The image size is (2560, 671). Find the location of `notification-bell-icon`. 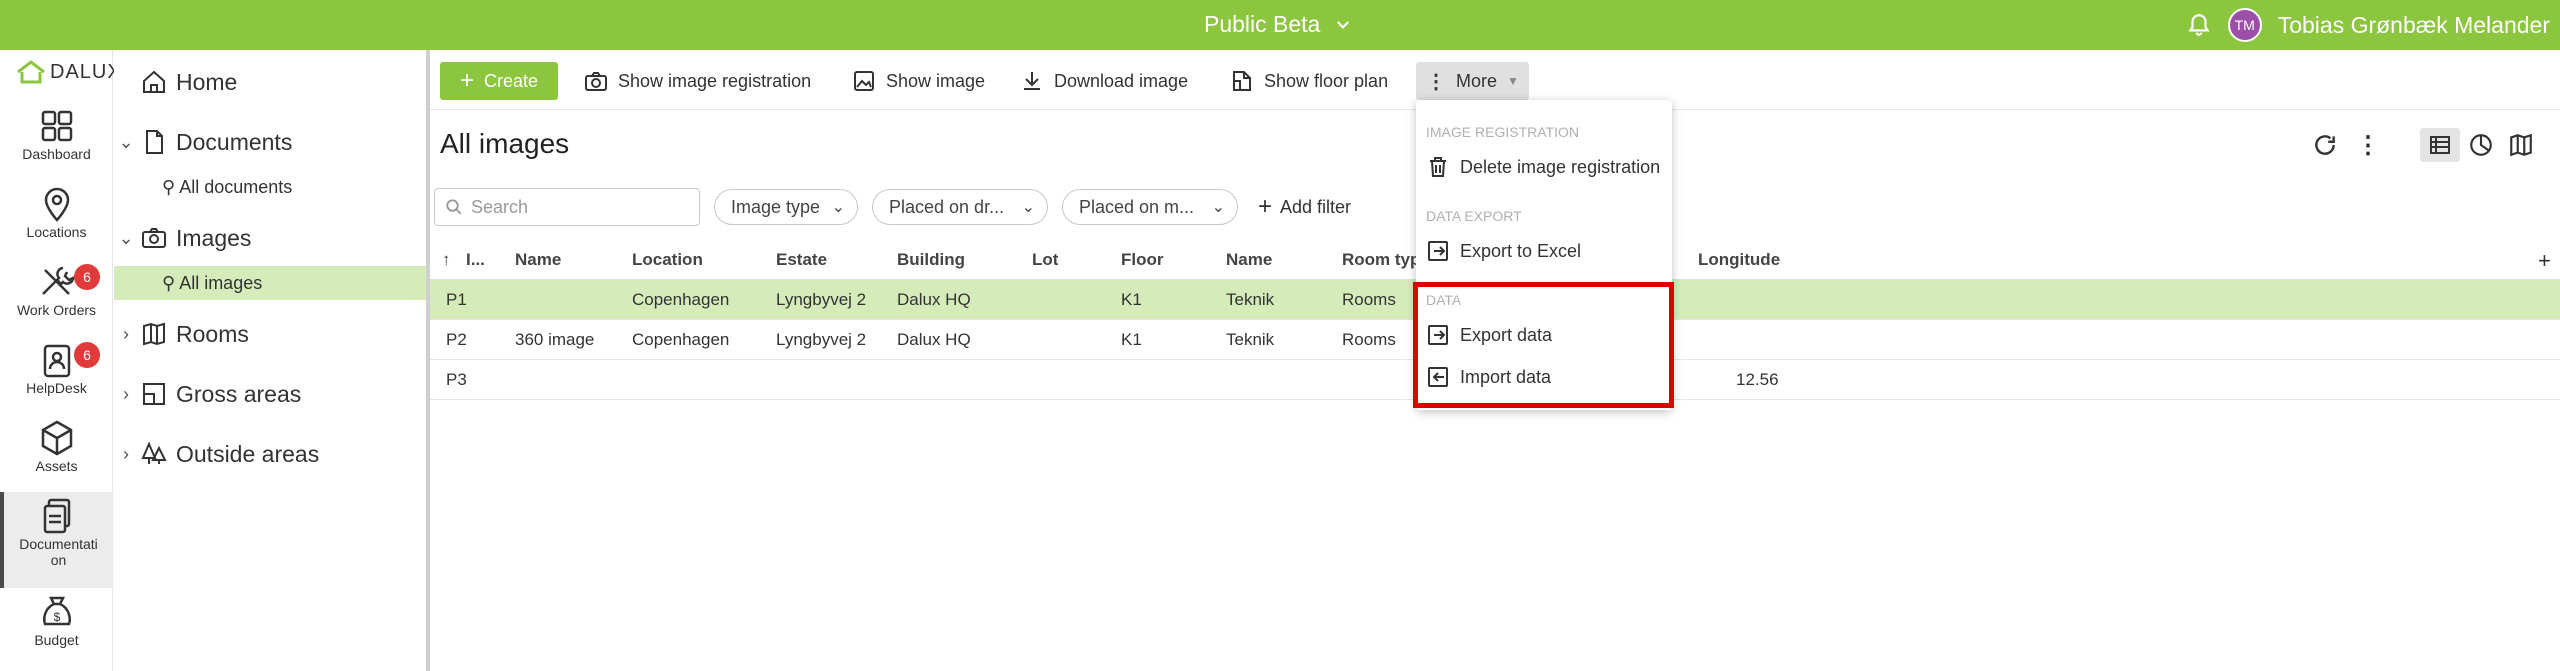

notification-bell-icon is located at coordinates (2199, 25).